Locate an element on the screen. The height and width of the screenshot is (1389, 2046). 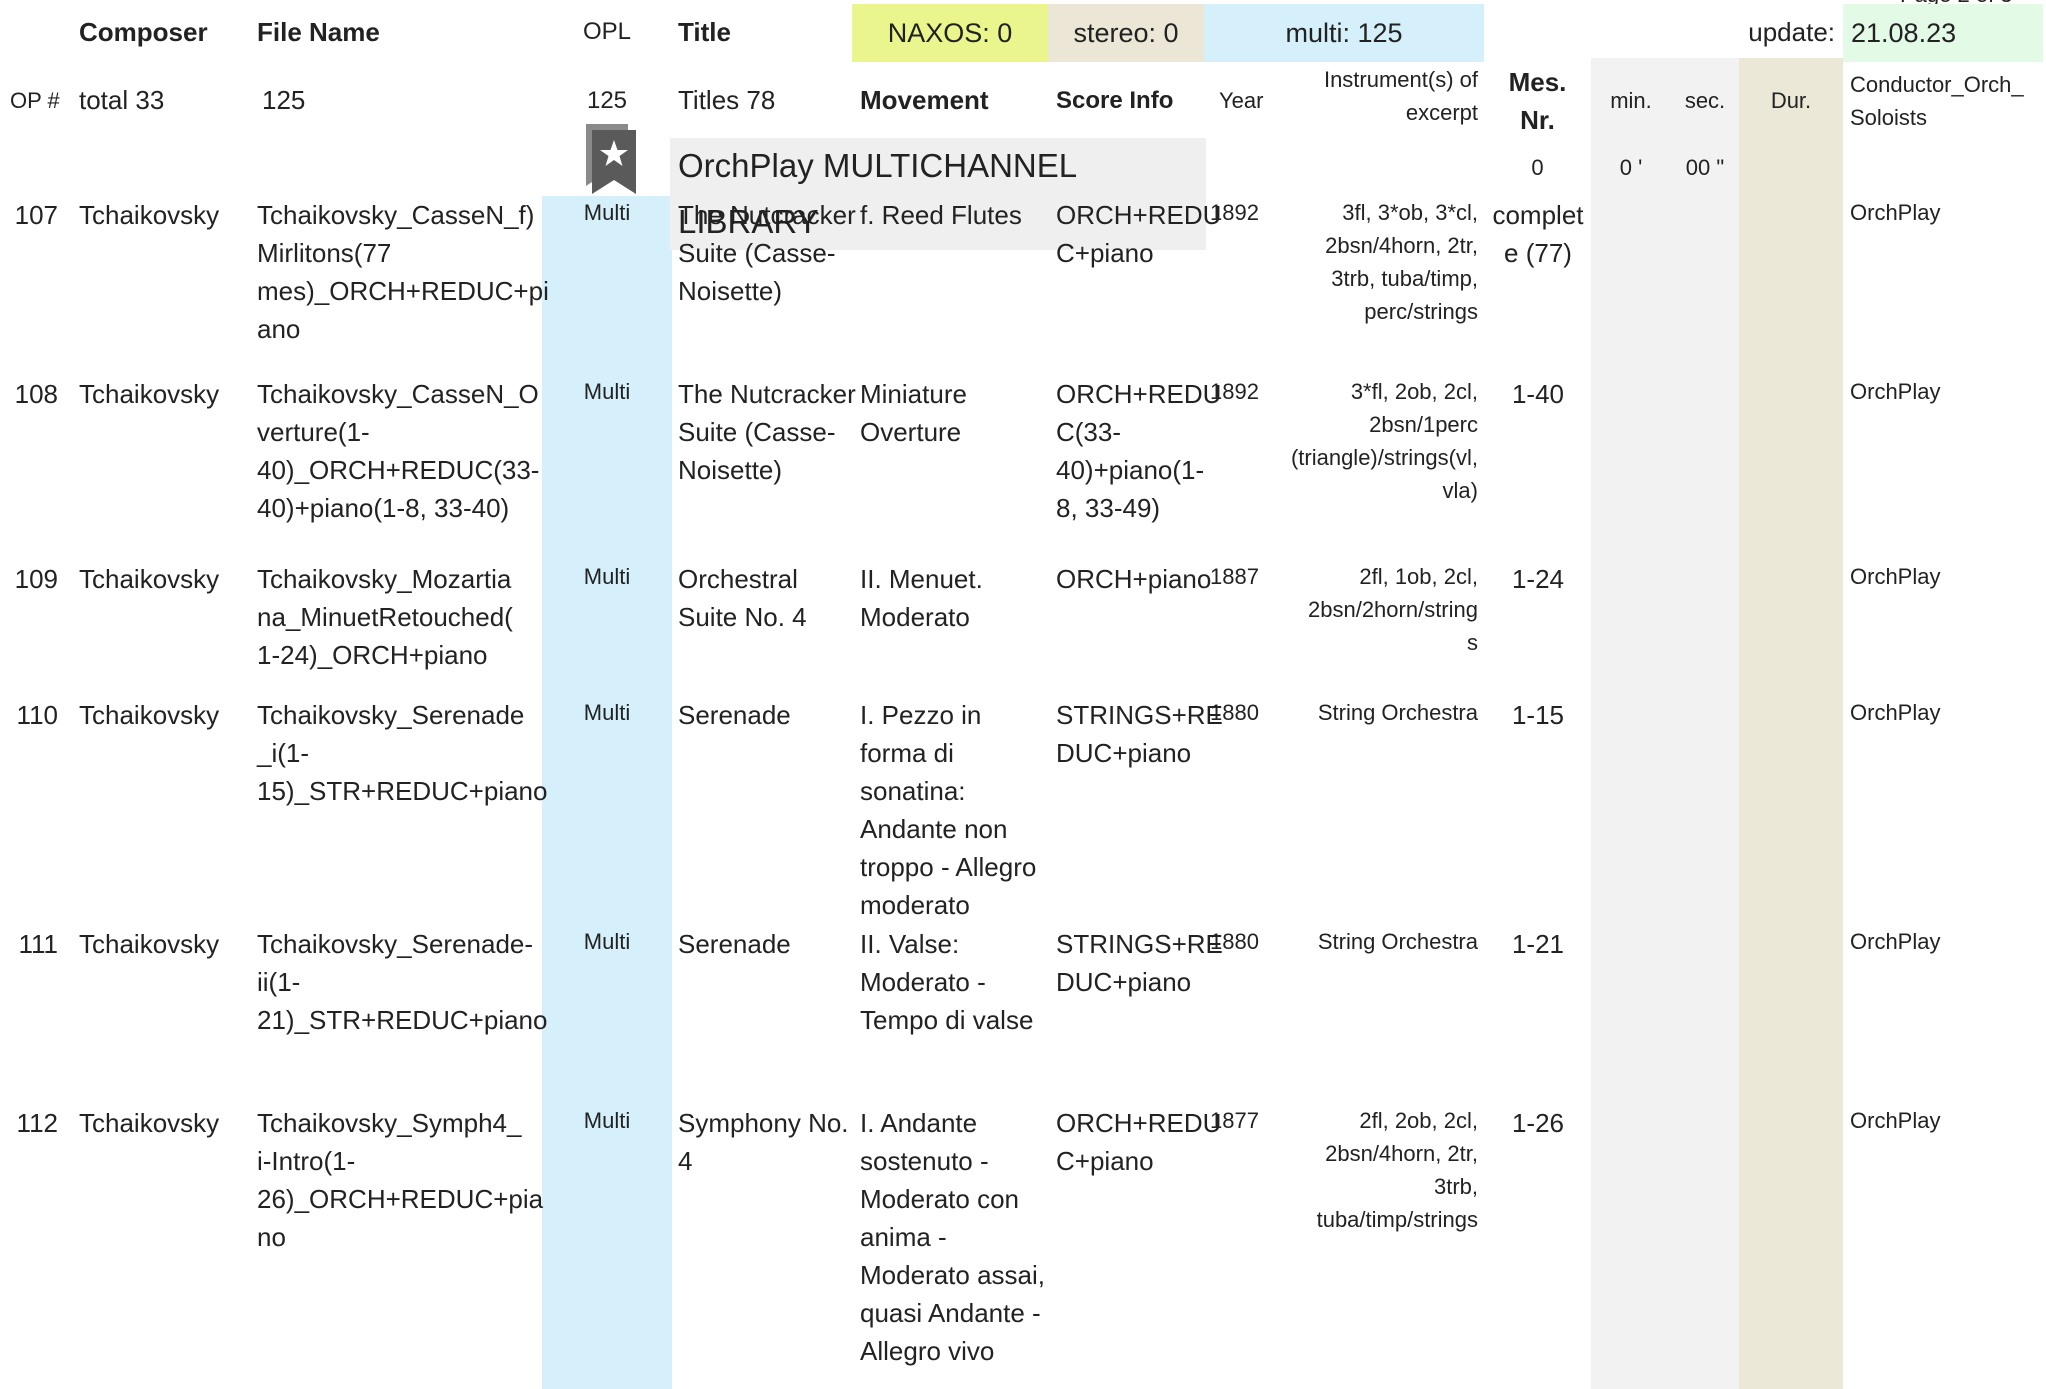
row-mes-nr: complet e (77) is located at coordinates (1538, 234).